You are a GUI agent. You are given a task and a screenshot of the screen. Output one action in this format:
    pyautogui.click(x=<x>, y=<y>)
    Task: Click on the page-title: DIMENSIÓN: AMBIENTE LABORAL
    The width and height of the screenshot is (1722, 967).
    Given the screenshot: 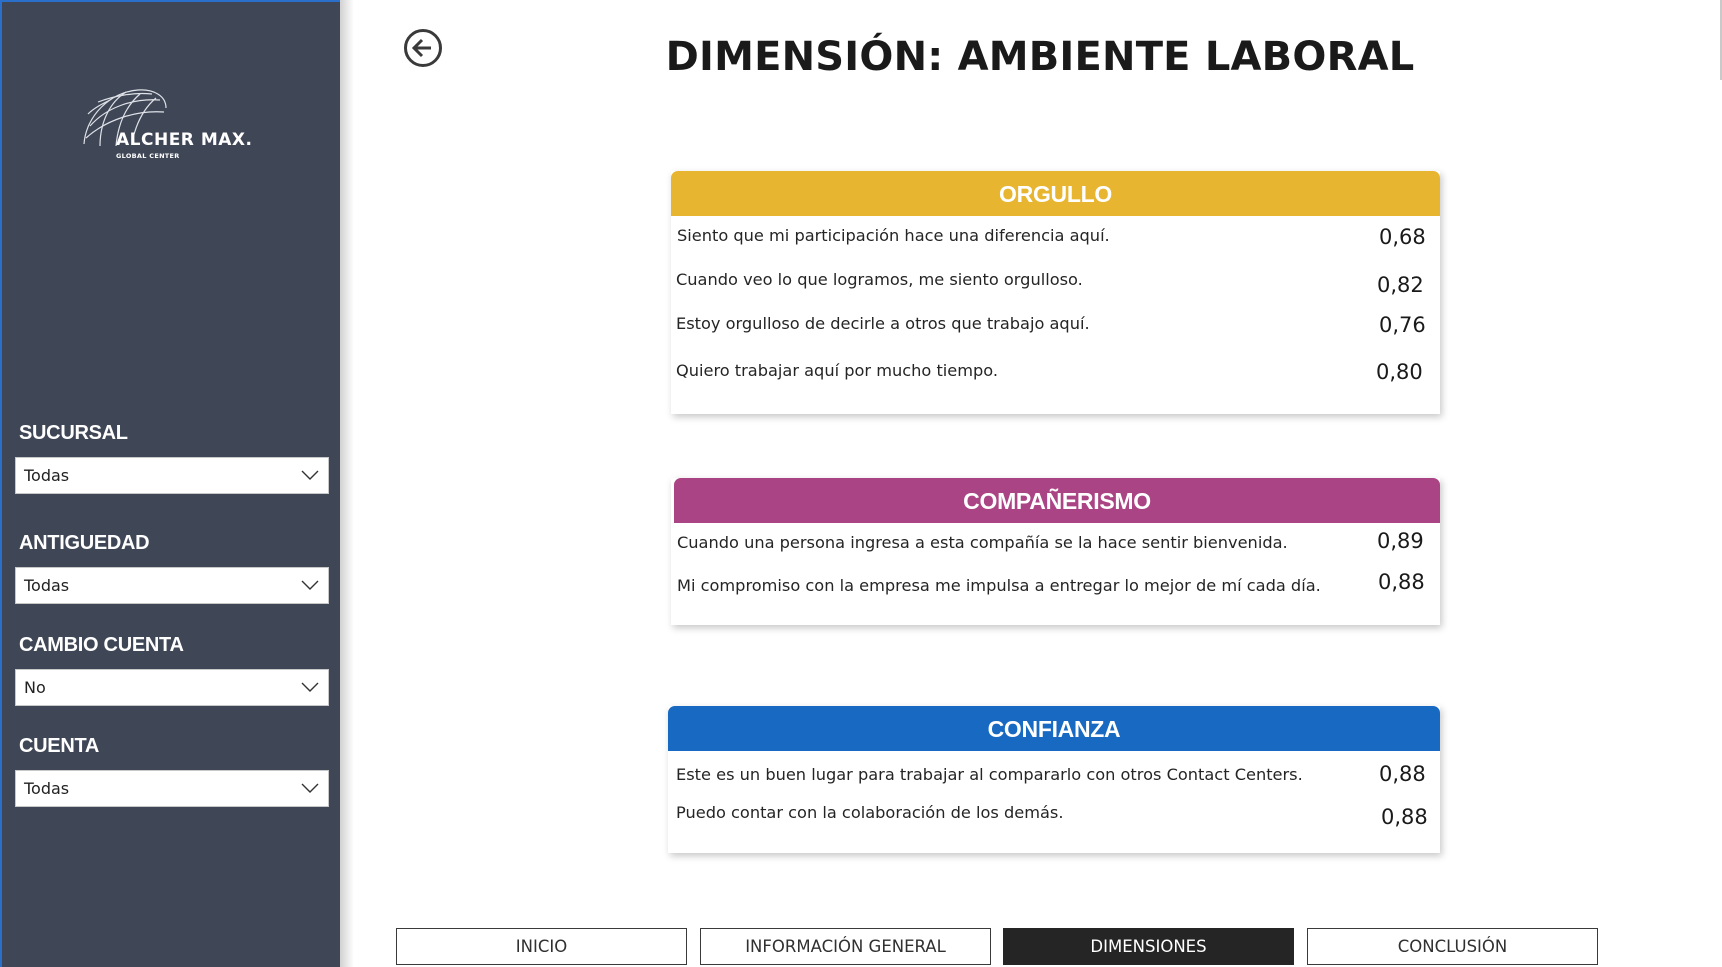 What is the action you would take?
    pyautogui.click(x=1040, y=57)
    